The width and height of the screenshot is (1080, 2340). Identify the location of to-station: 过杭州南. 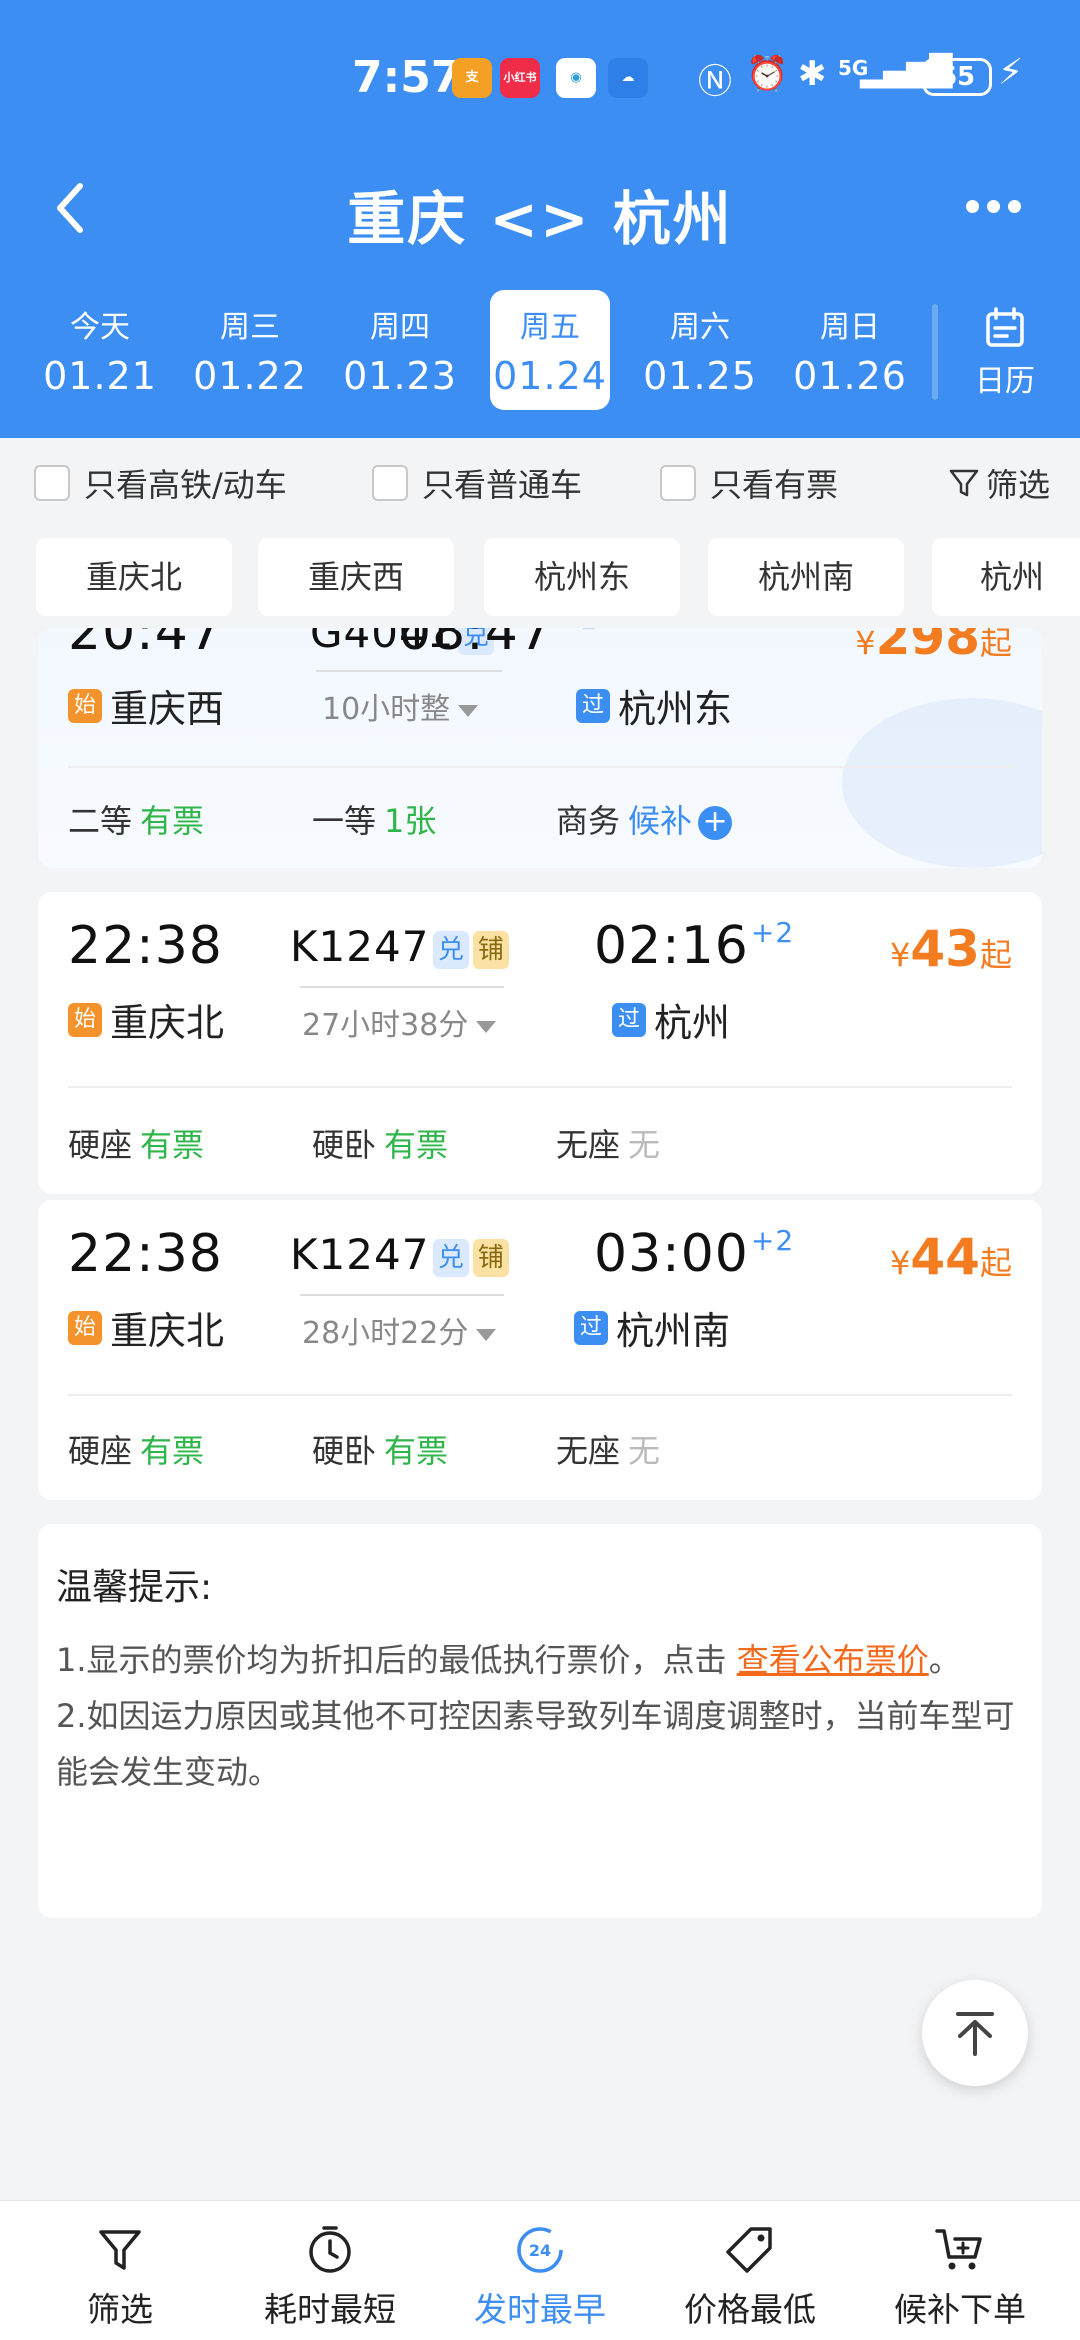
(652, 1327).